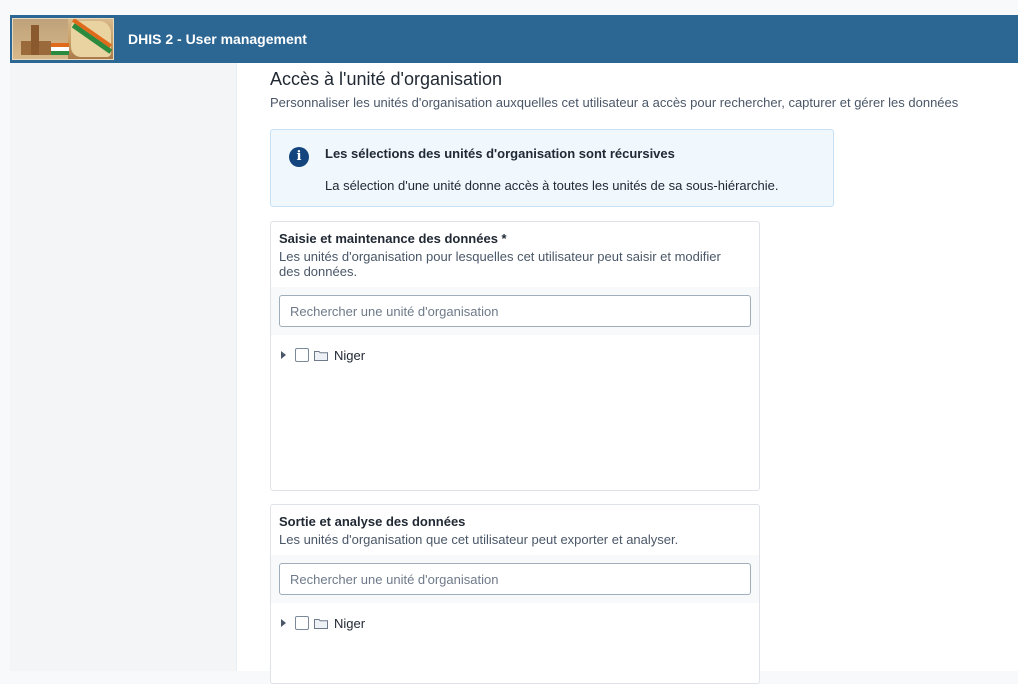  Describe the element at coordinates (63, 39) in the screenshot. I see `country-logo` at that location.